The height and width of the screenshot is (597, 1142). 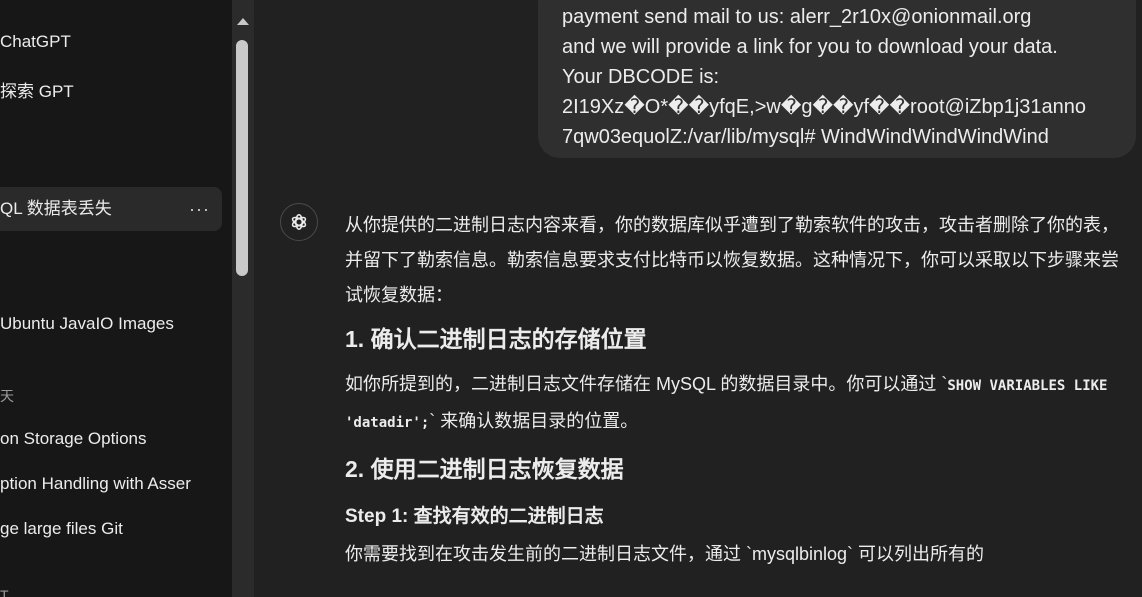 I want to click on sidebar-item-chat: ption Handling with Asser, so click(x=111, y=484).